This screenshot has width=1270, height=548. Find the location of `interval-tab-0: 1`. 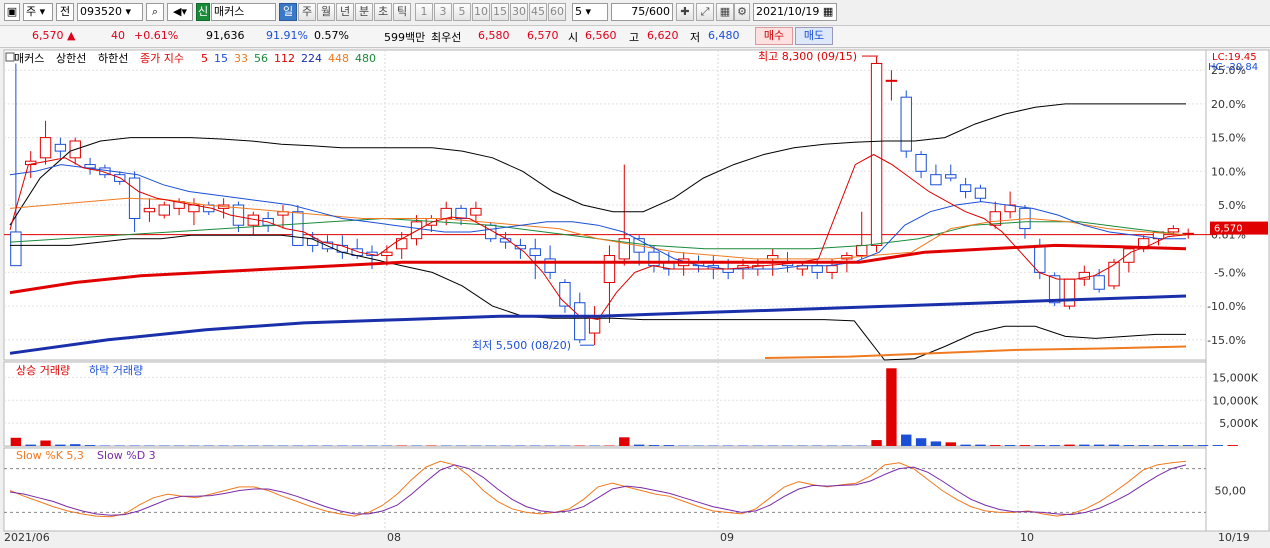

interval-tab-0: 1 is located at coordinates (424, 12).